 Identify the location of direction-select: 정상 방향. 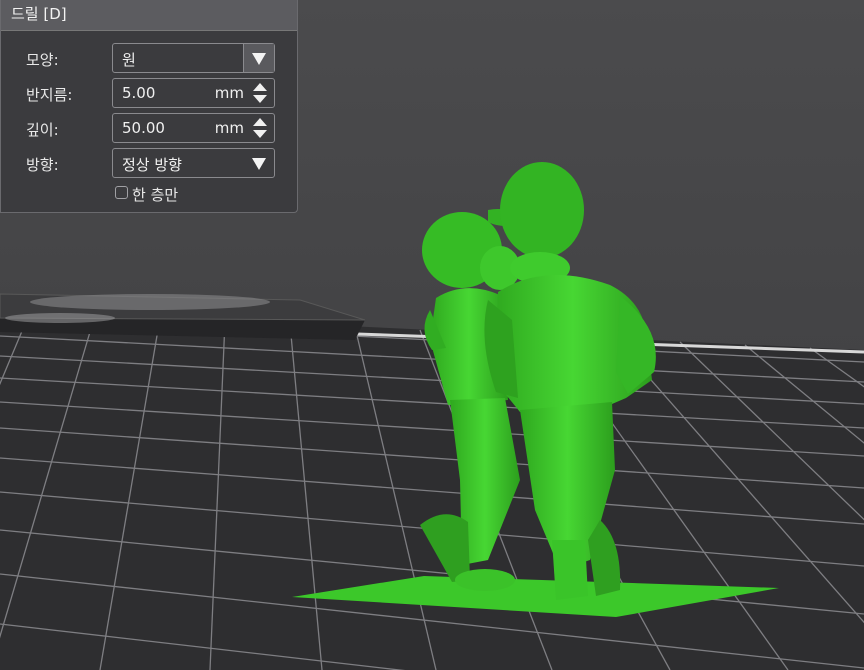
(193, 163).